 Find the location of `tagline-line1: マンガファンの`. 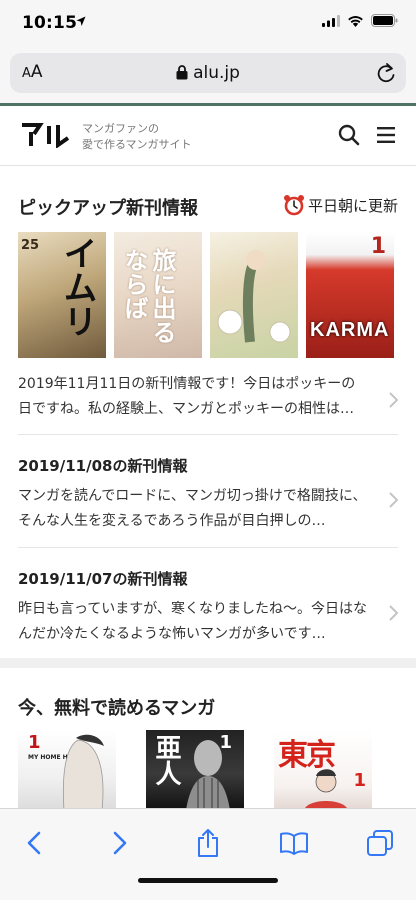

tagline-line1: マンガファンの is located at coordinates (120, 128).